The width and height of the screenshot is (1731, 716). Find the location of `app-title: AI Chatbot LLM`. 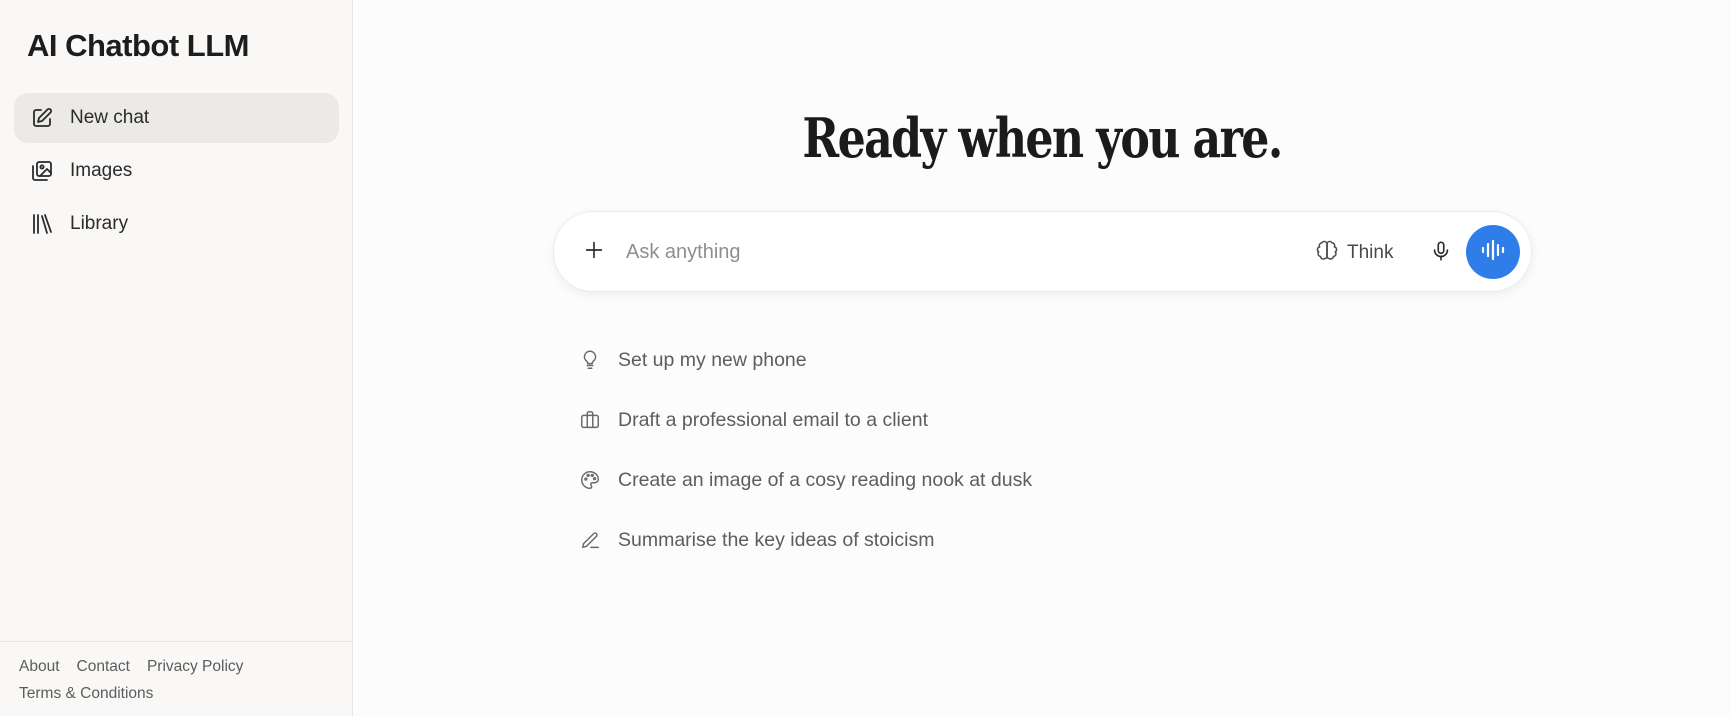

app-title: AI Chatbot LLM is located at coordinates (138, 45).